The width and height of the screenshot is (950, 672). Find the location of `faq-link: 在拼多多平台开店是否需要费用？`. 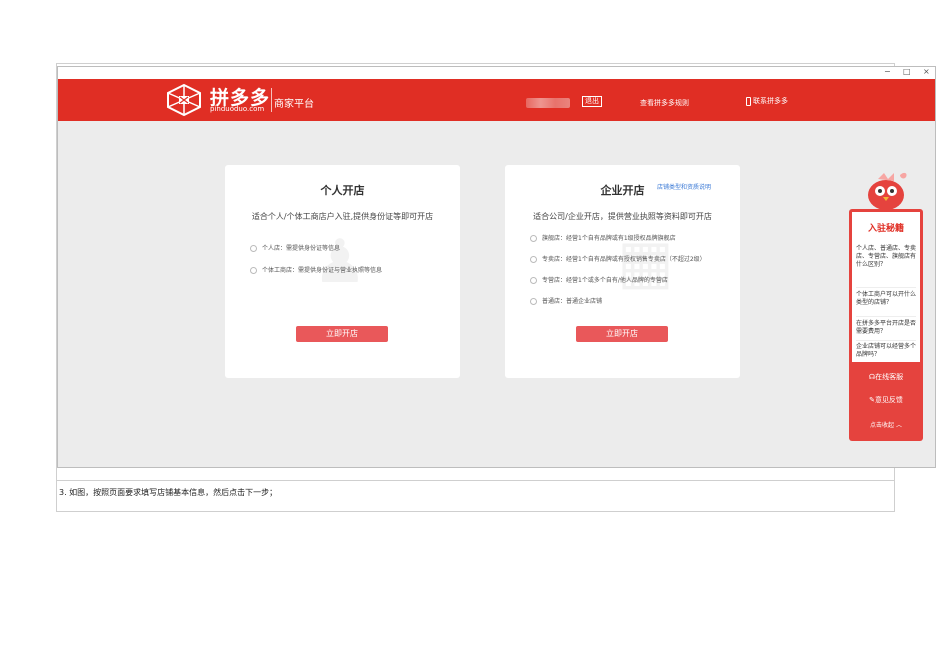

faq-link: 在拼多多平台开店是否需要费用？ is located at coordinates (887, 328).